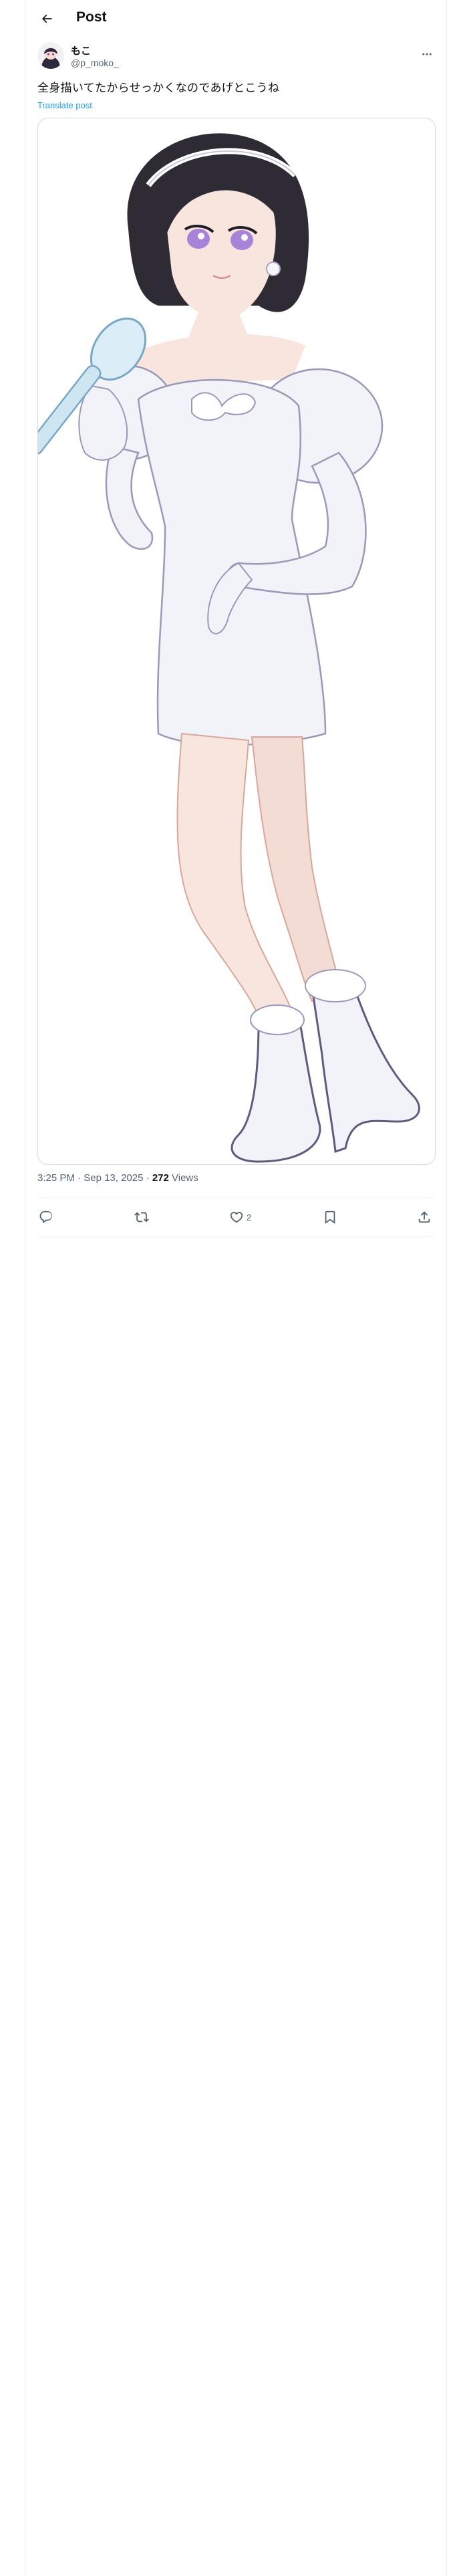 This screenshot has height=2576, width=451. I want to click on avatar, so click(50, 55).